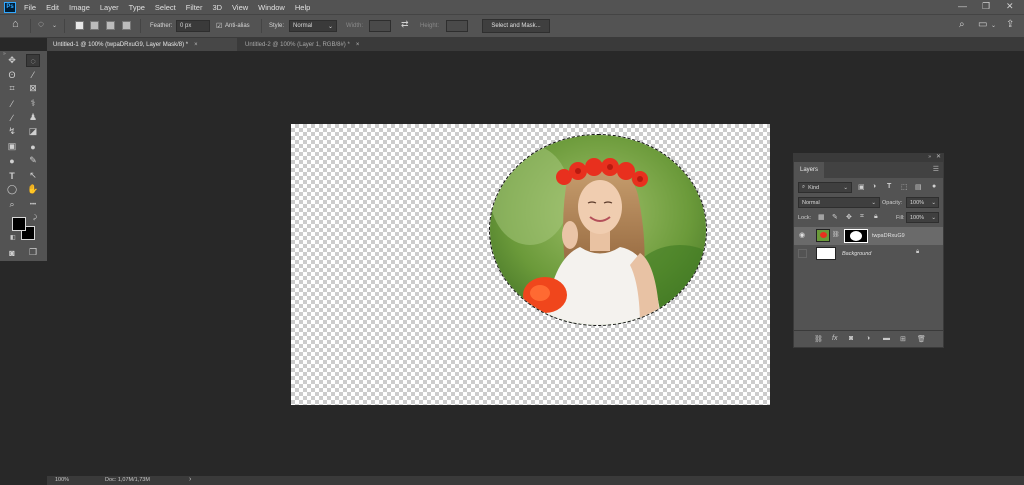 Image resolution: width=1024 pixels, height=485 pixels. Describe the element at coordinates (836, 234) in the screenshot. I see `link-icon: ⛓︎` at that location.